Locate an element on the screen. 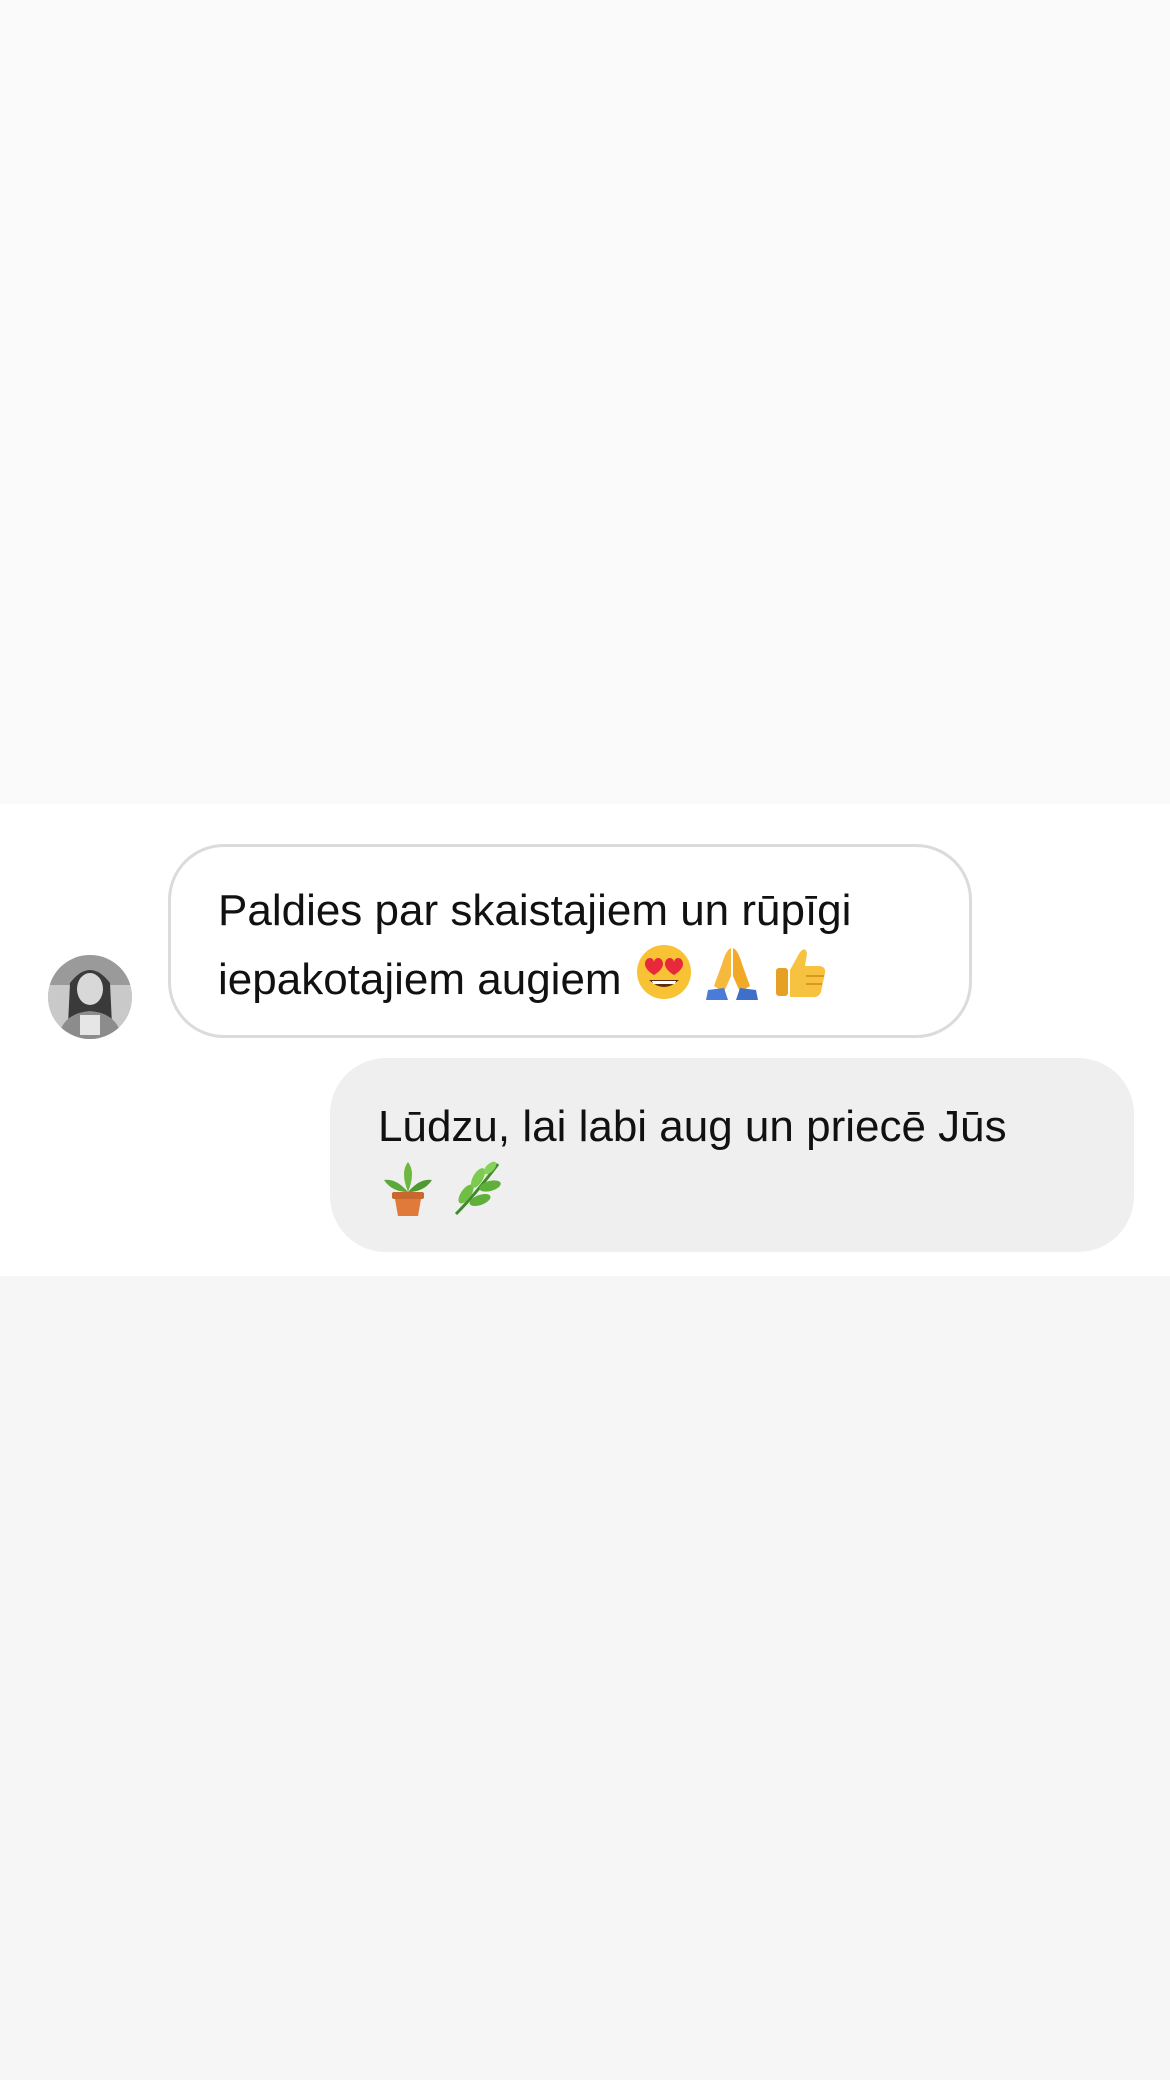 This screenshot has height=2080, width=1170. heart-eyes-emoji-icon is located at coordinates (664, 972).